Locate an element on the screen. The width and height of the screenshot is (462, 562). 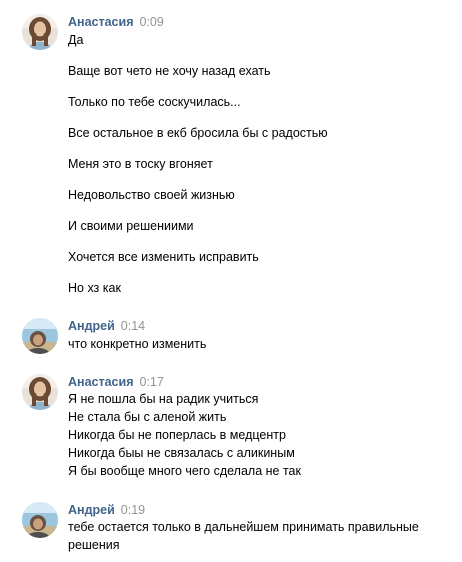
message-time: 0:19 is located at coordinates (133, 510).